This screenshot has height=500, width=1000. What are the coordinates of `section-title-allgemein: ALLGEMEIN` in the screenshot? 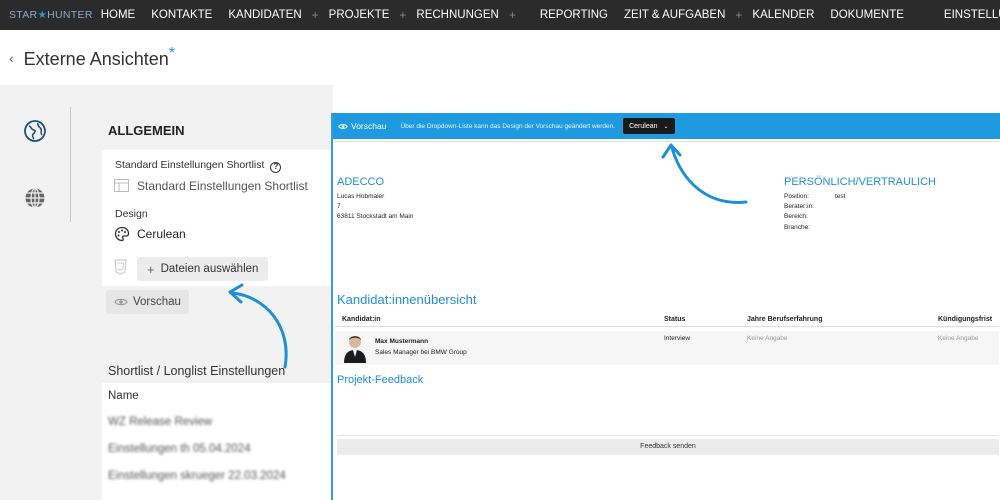 It's located at (146, 130).